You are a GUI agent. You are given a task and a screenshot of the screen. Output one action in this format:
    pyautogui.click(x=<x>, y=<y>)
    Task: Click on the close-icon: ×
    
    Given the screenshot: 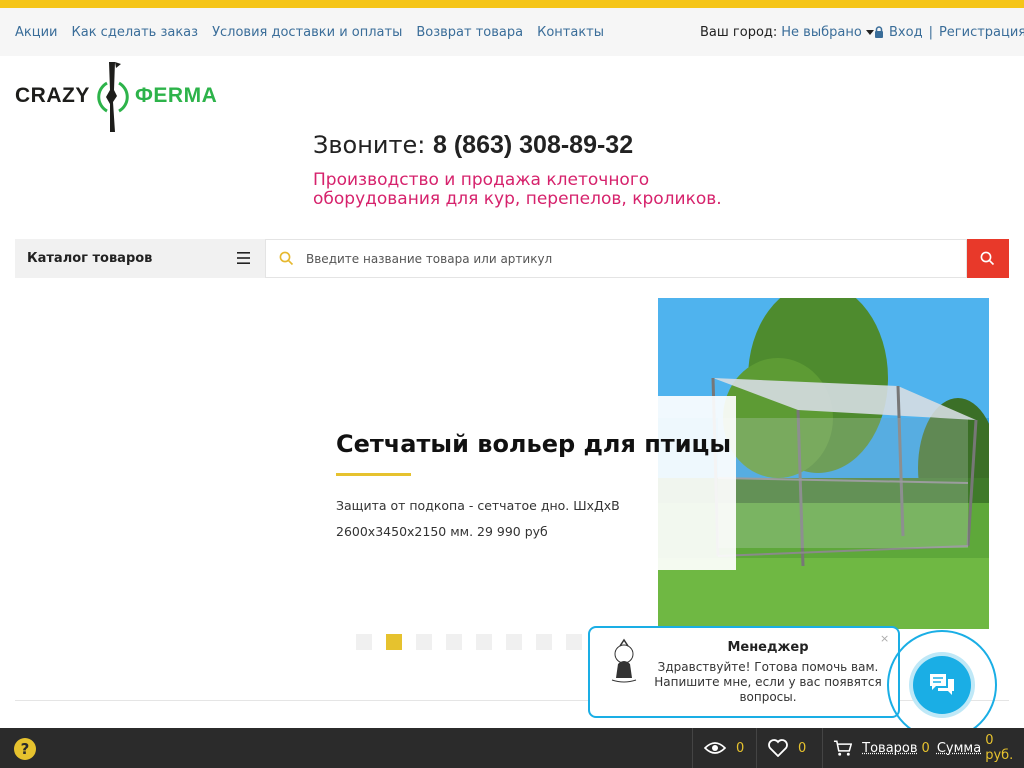 What is the action you would take?
    pyautogui.click(x=884, y=638)
    